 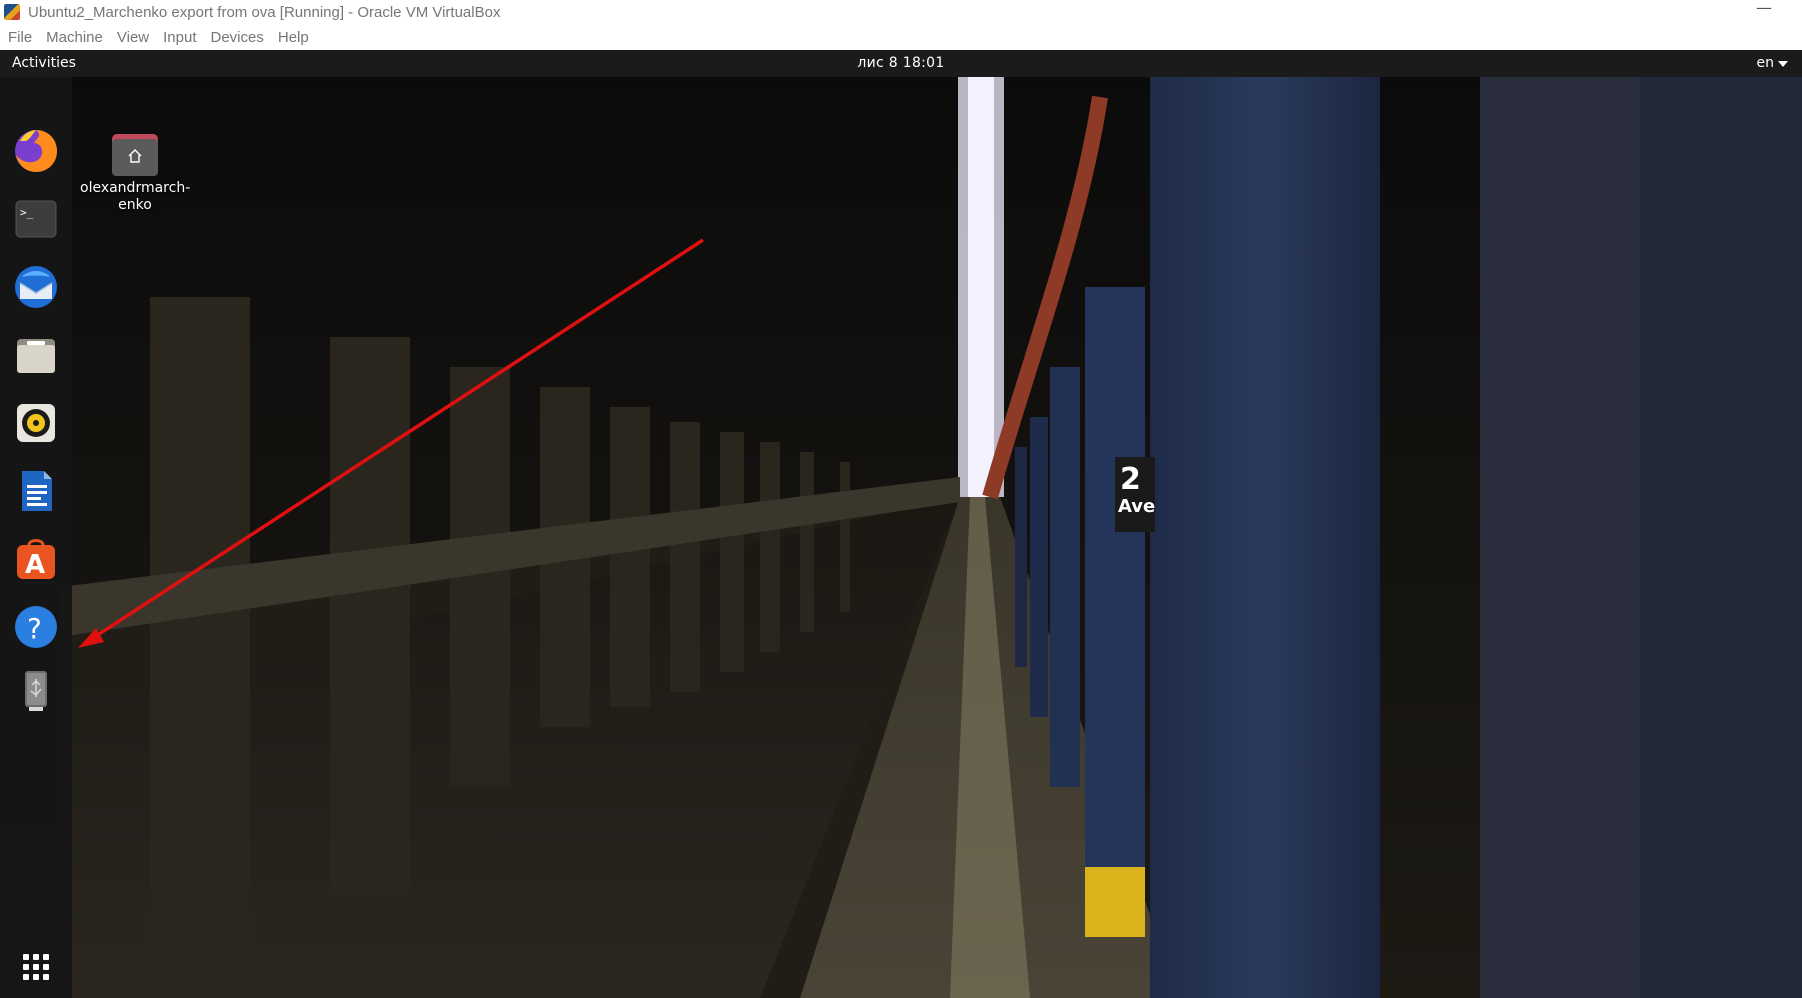 What do you see at coordinates (237, 37) in the screenshot?
I see `menu-devices: Devices` at bounding box center [237, 37].